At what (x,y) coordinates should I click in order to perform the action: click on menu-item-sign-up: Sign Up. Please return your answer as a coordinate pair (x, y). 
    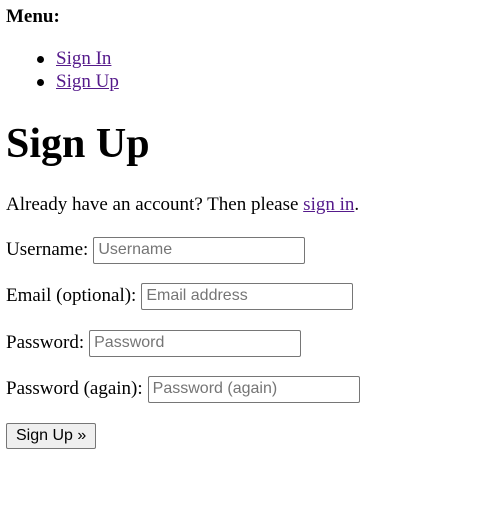
    Looking at the image, I should click on (59, 82).